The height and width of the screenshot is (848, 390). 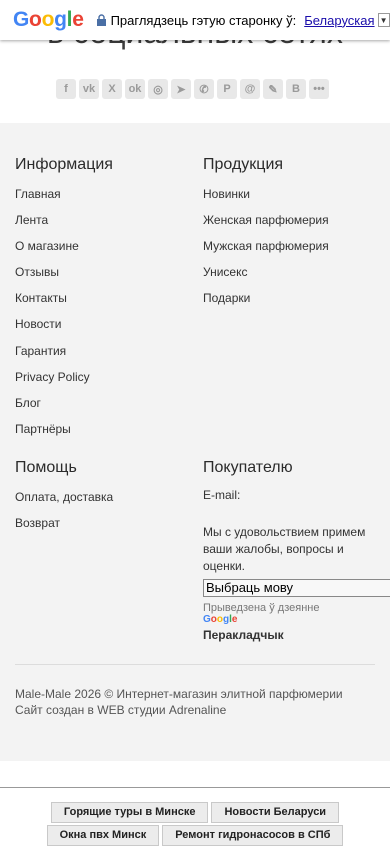 I want to click on help-column: Помощь Оплата, доставка Возврат, so click(x=64, y=498).